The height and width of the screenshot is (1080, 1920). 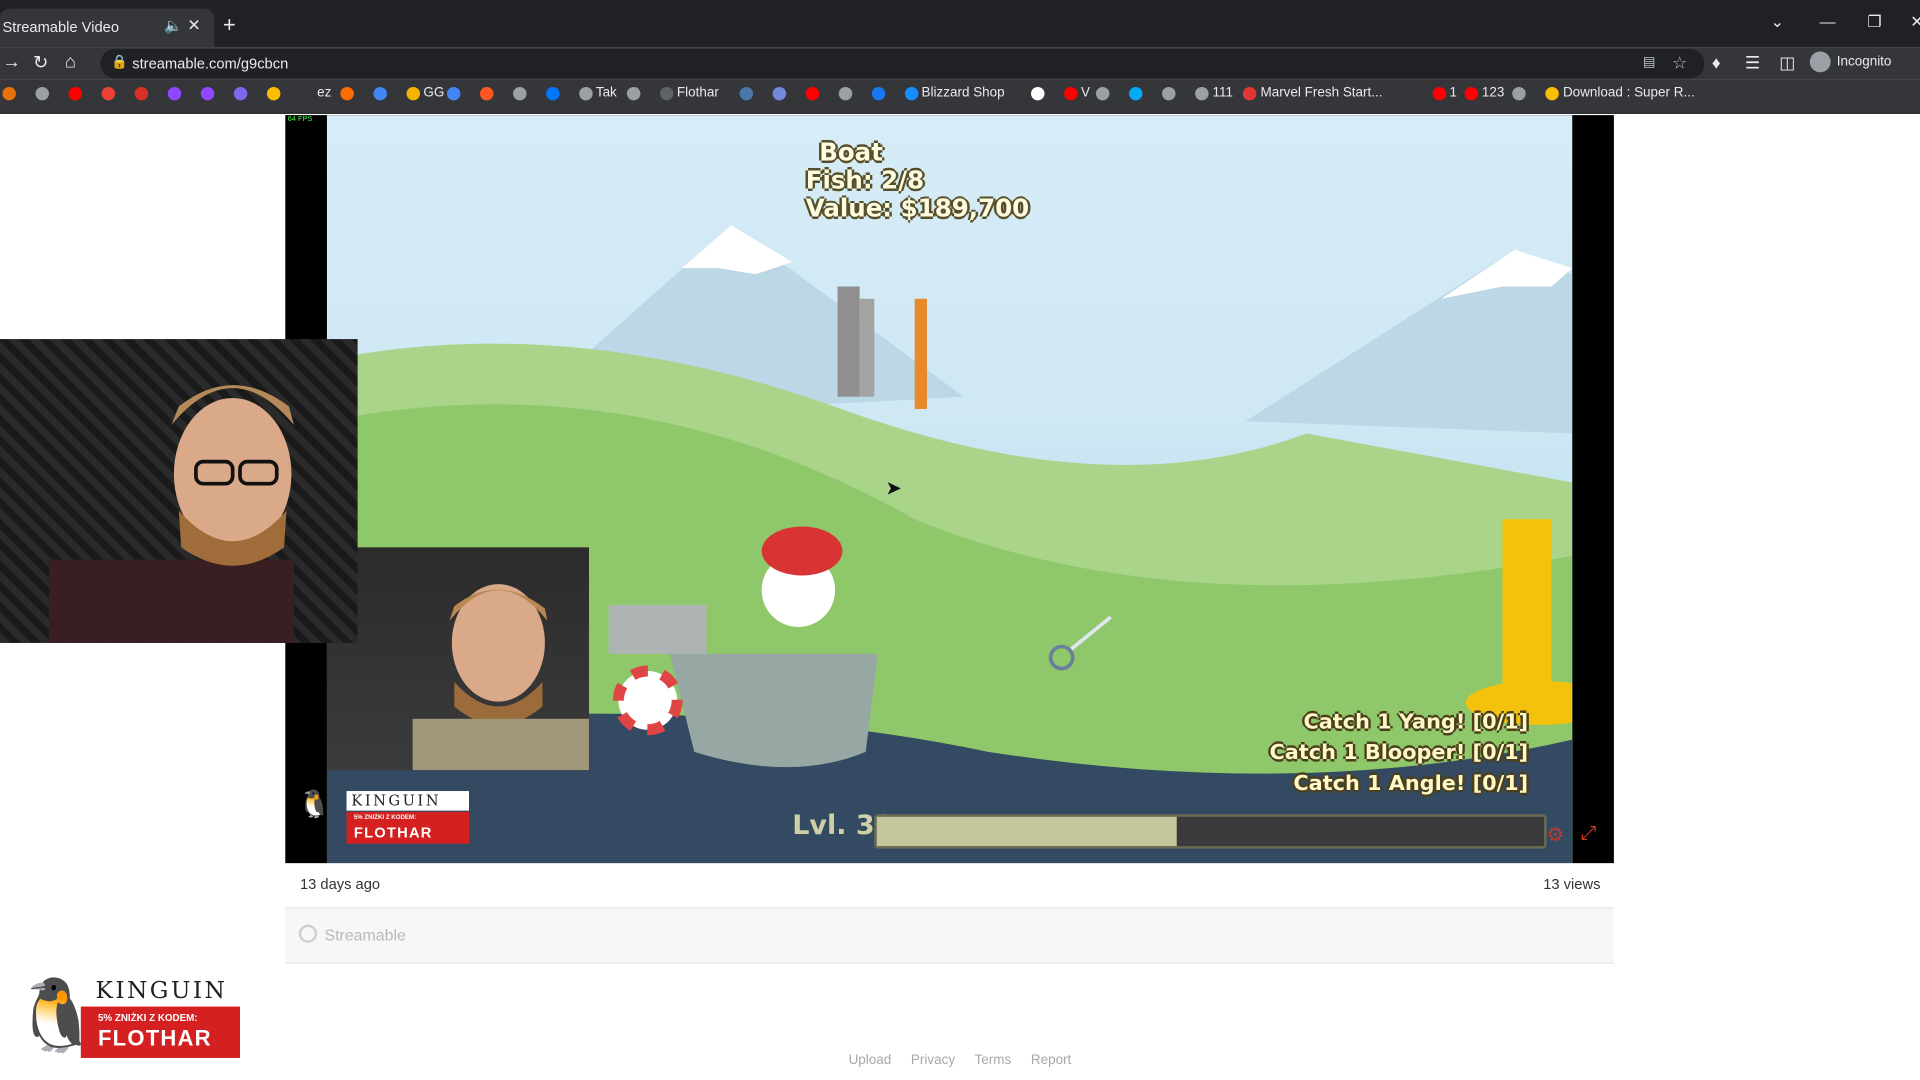 I want to click on reload-icon: ↻, so click(x=40, y=62).